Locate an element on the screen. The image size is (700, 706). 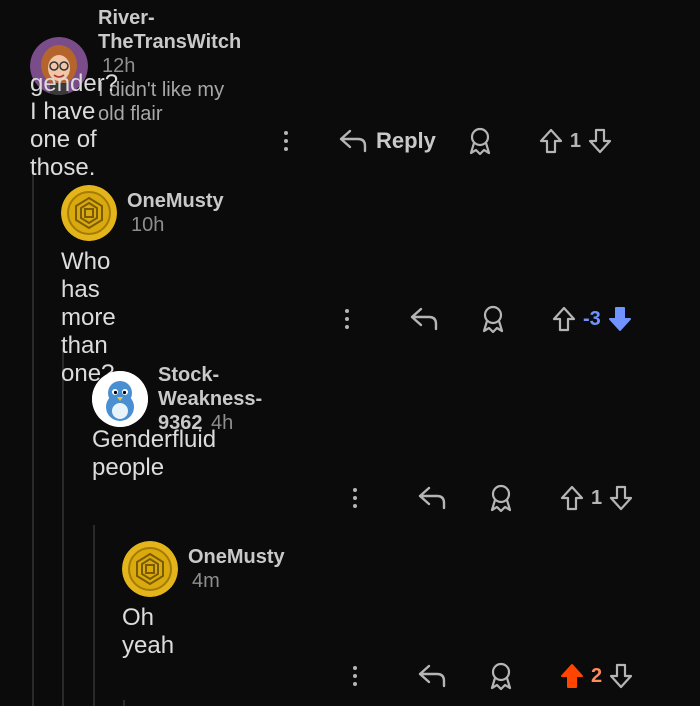
timestamp: 10h is located at coordinates (148, 225).